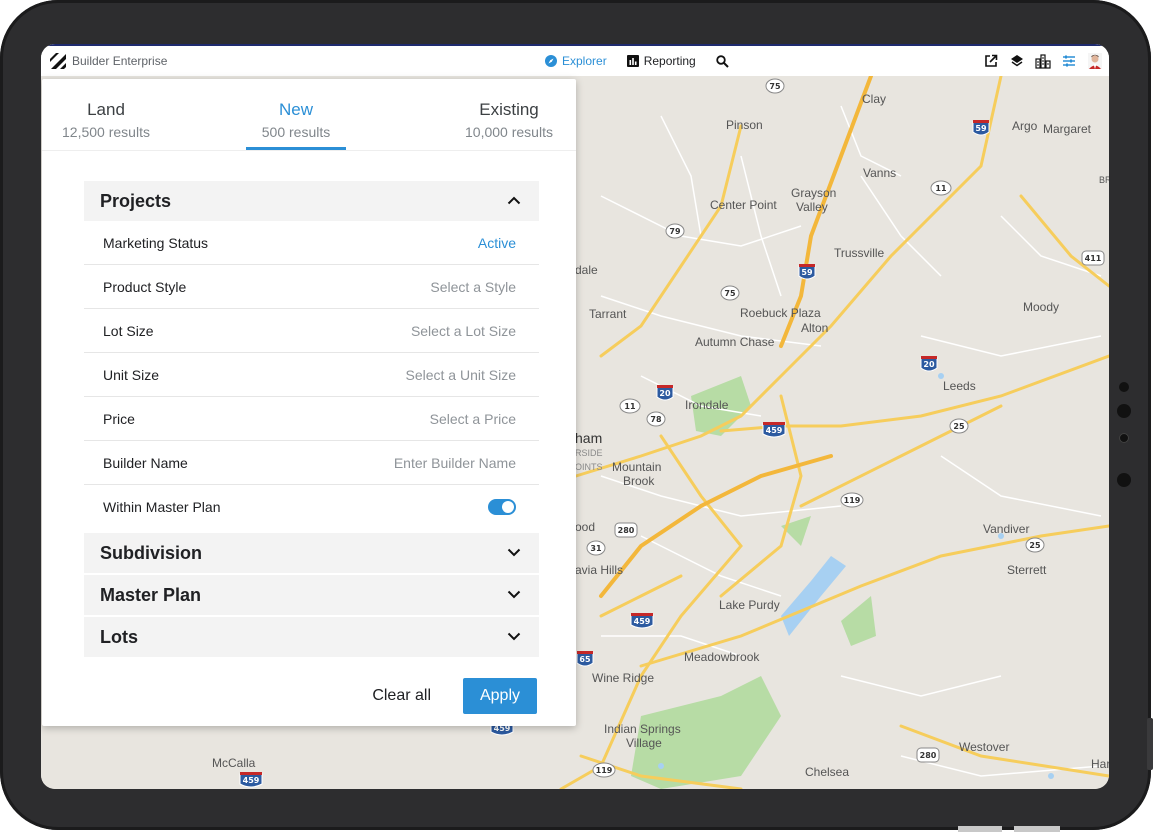  Describe the element at coordinates (311, 507) in the screenshot. I see `filter-row-within-master-plan: Within Master Plan` at that location.